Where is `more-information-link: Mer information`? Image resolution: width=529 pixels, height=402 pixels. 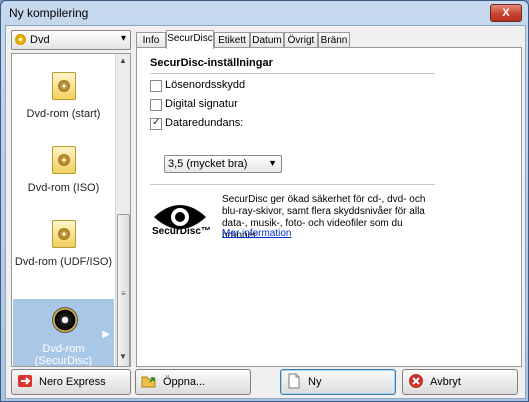
more-information-link: Mer information is located at coordinates (256, 233).